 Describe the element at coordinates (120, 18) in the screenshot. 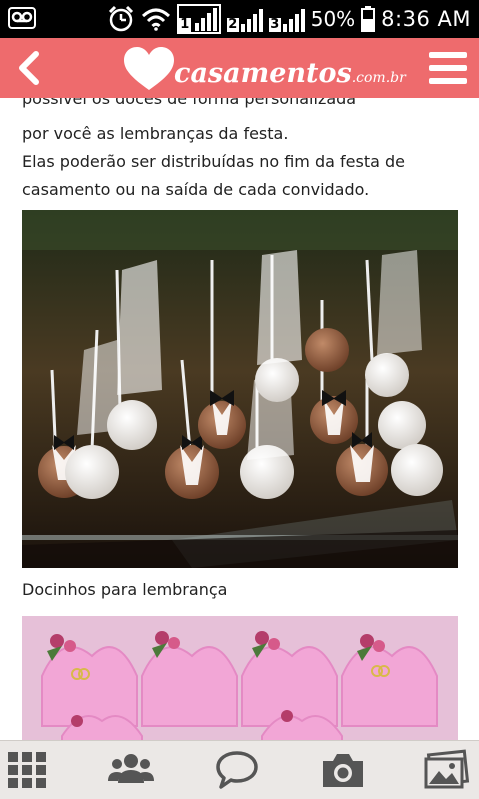

I see `alarm-icon` at that location.